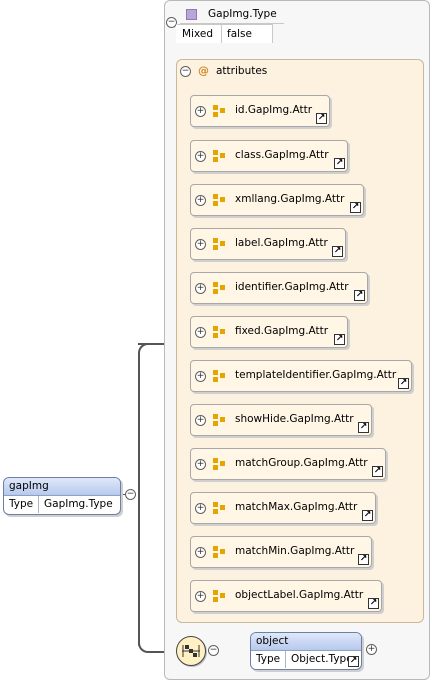 This screenshot has width=432, height=682. I want to click on mixed-label: Mixed, so click(197, 34).